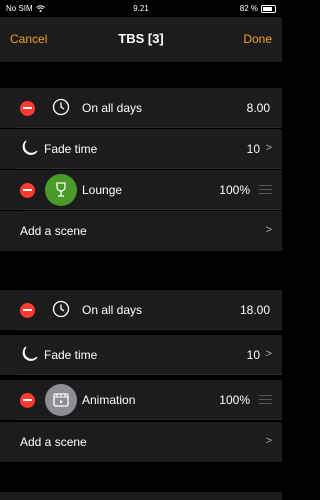 The width and height of the screenshot is (320, 500). What do you see at coordinates (102, 190) in the screenshot?
I see `scene-name: Lounge` at bounding box center [102, 190].